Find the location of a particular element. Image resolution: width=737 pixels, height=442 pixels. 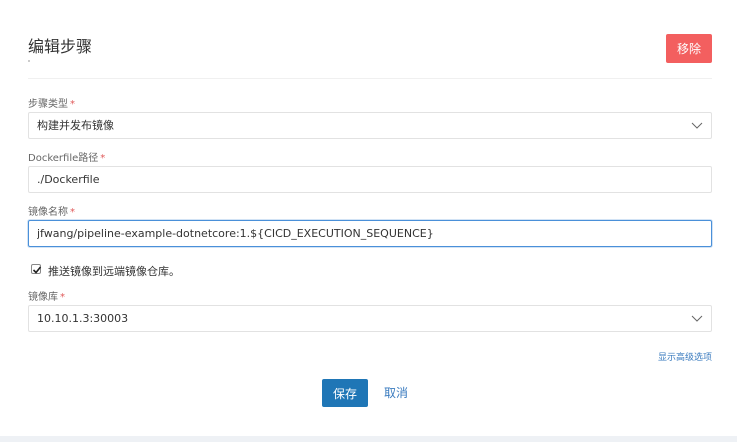

step-type-label: 步骤类型 * is located at coordinates (51, 102).